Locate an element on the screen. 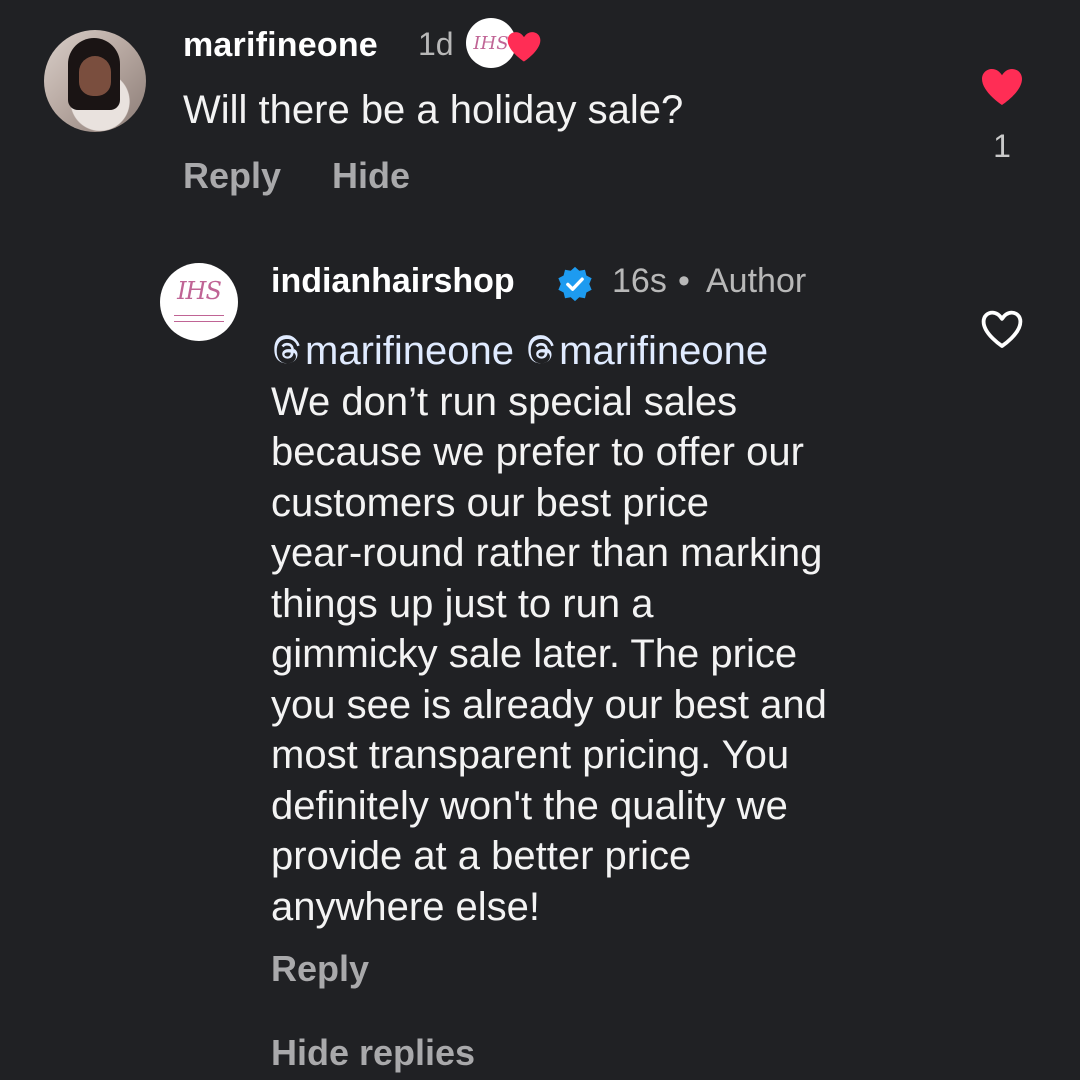 This screenshot has height=1080, width=1080. shop-avatar: IHS is located at coordinates (199, 302).